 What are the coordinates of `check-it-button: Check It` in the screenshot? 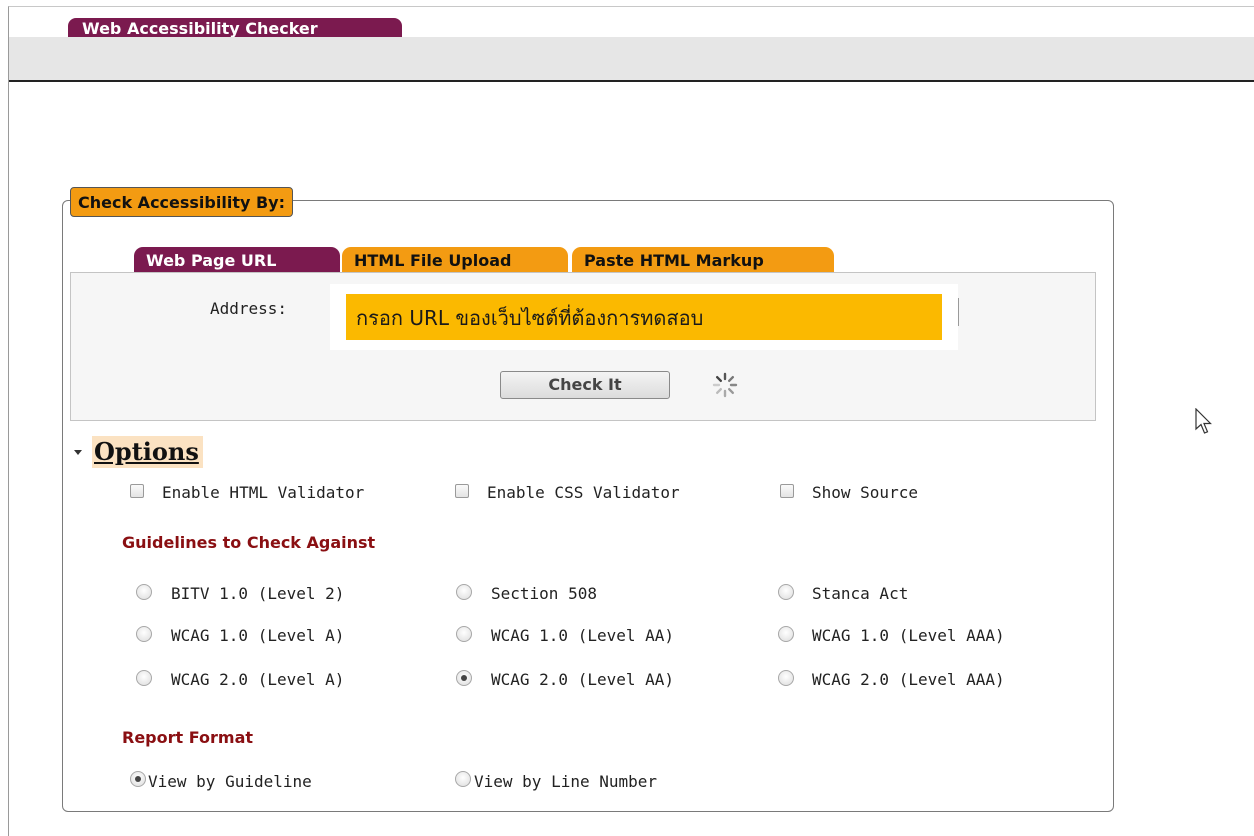 It's located at (585, 385).